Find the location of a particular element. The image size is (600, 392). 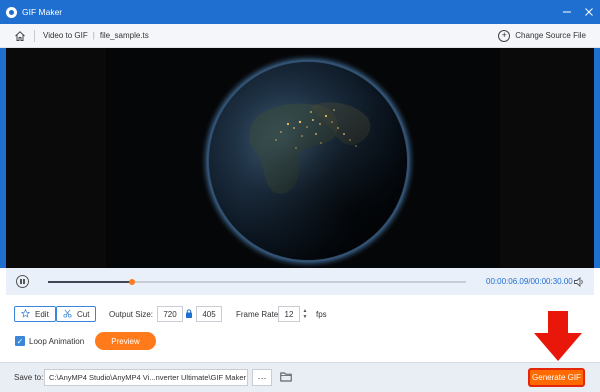

edit-button: Edit is located at coordinates (35, 314).